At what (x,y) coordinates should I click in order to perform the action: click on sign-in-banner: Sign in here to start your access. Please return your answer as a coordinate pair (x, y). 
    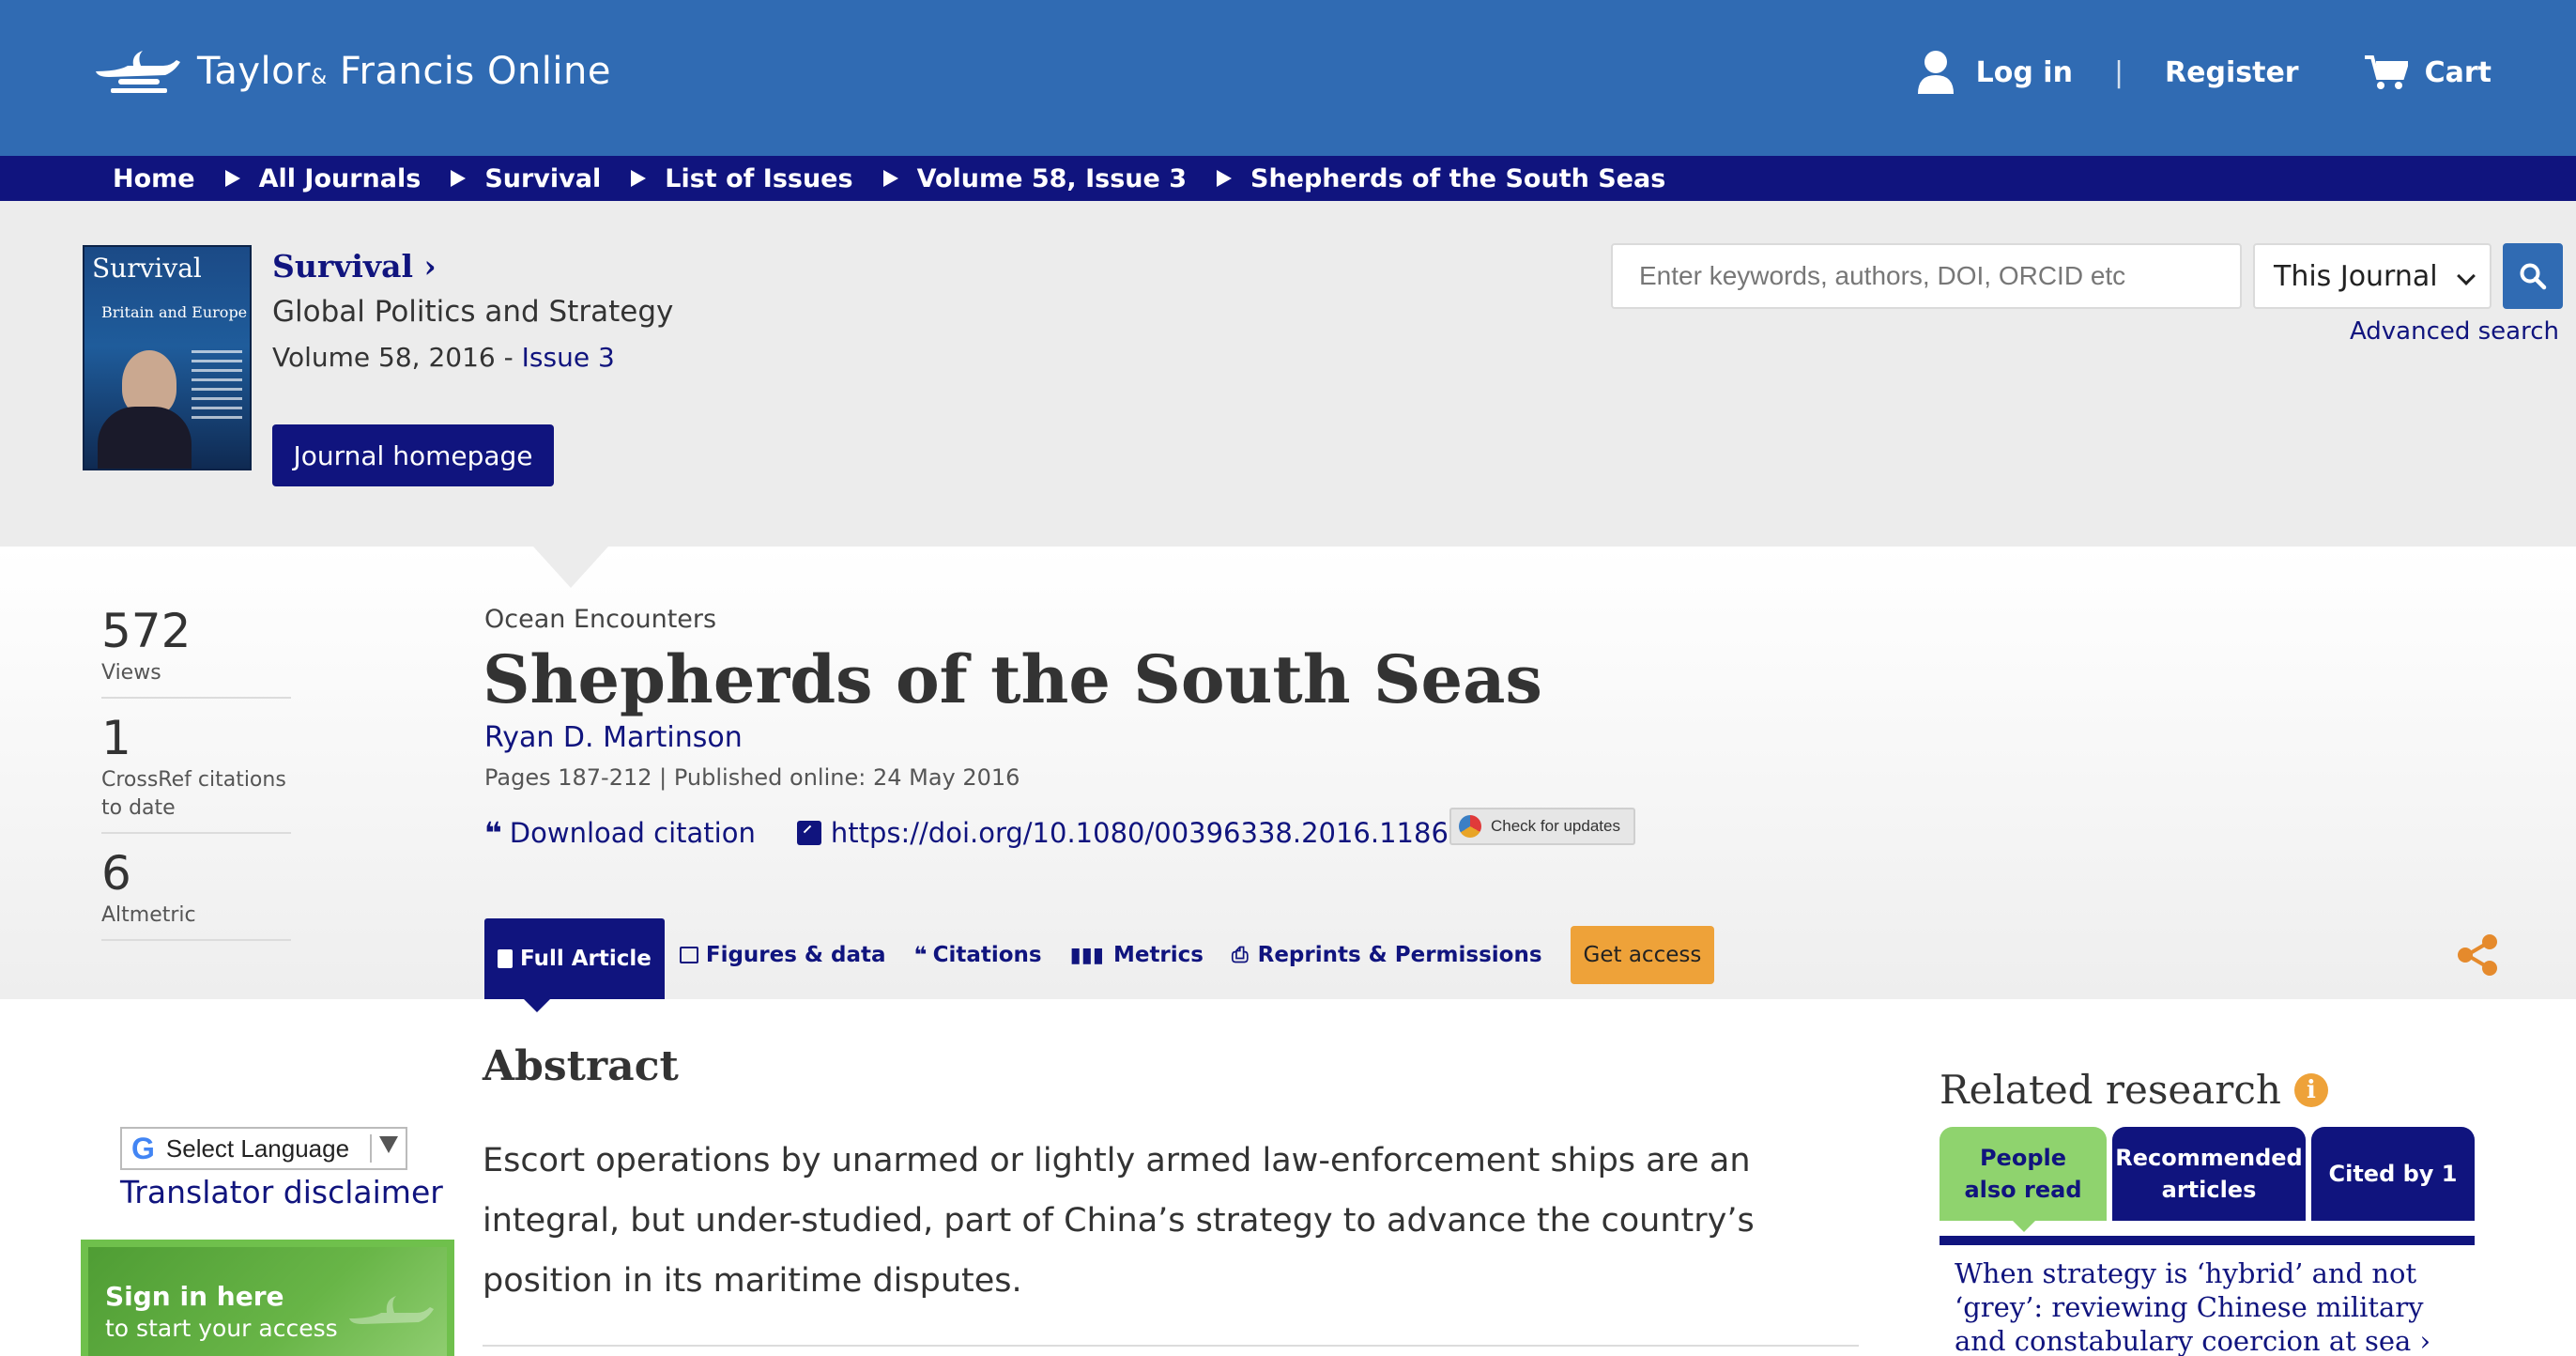
    Looking at the image, I should click on (268, 1298).